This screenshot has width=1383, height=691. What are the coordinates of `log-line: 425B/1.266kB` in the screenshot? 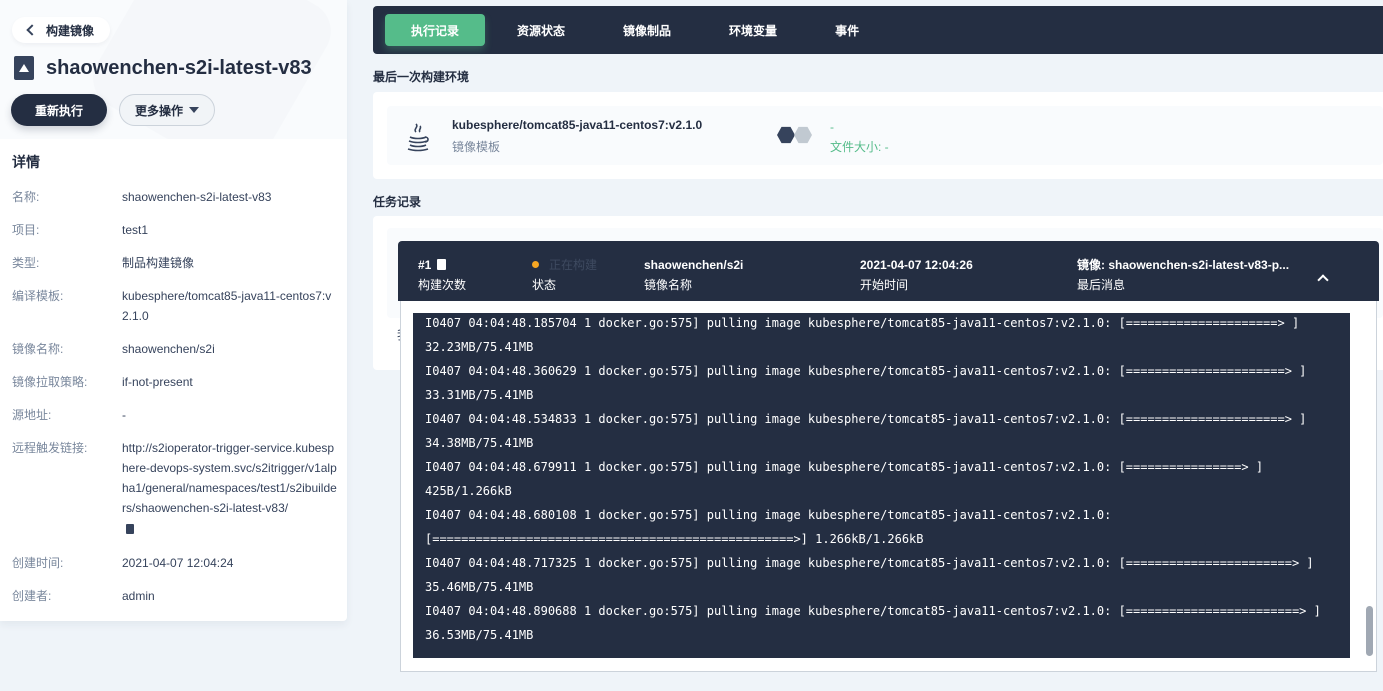 It's located at (468, 491).